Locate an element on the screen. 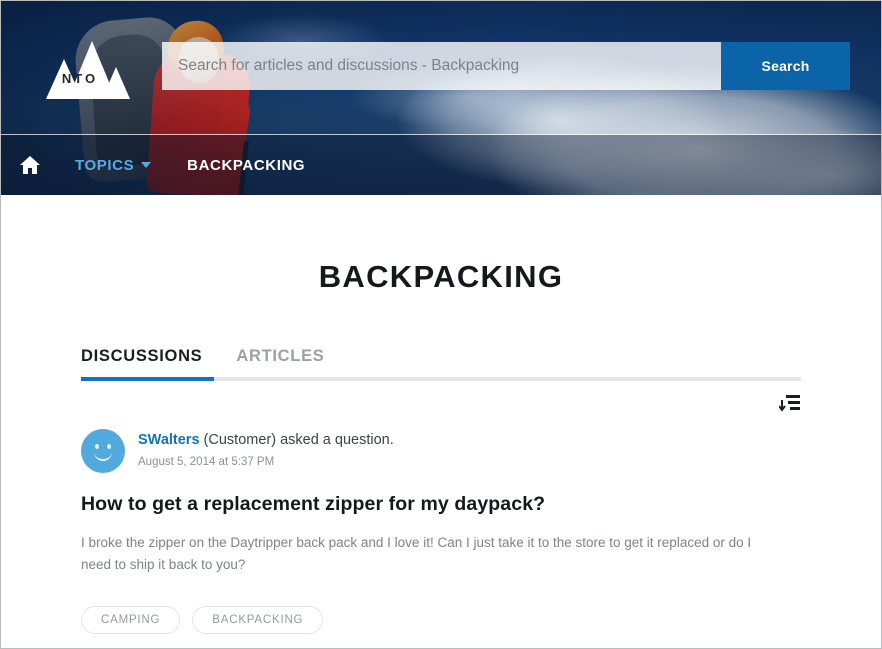 The width and height of the screenshot is (882, 649). post-tags: CAMPING BACKPACKING is located at coordinates (441, 619).